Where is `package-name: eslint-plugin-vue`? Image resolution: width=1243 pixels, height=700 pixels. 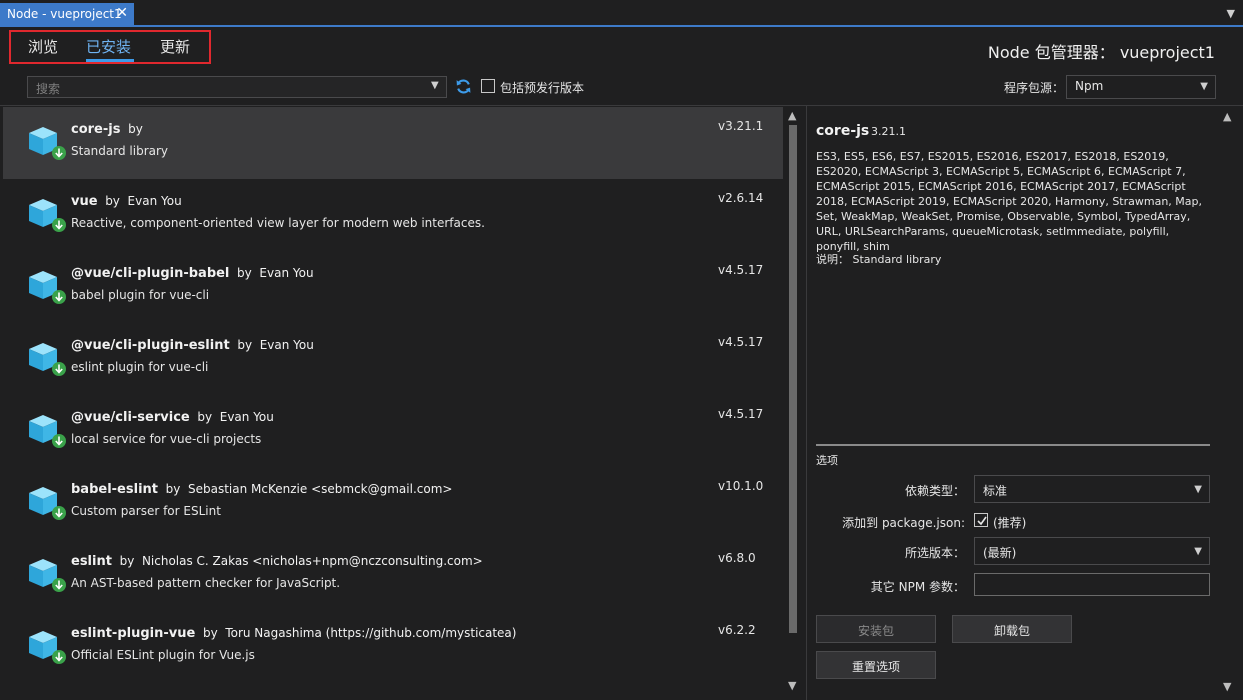
package-name: eslint-plugin-vue is located at coordinates (133, 633).